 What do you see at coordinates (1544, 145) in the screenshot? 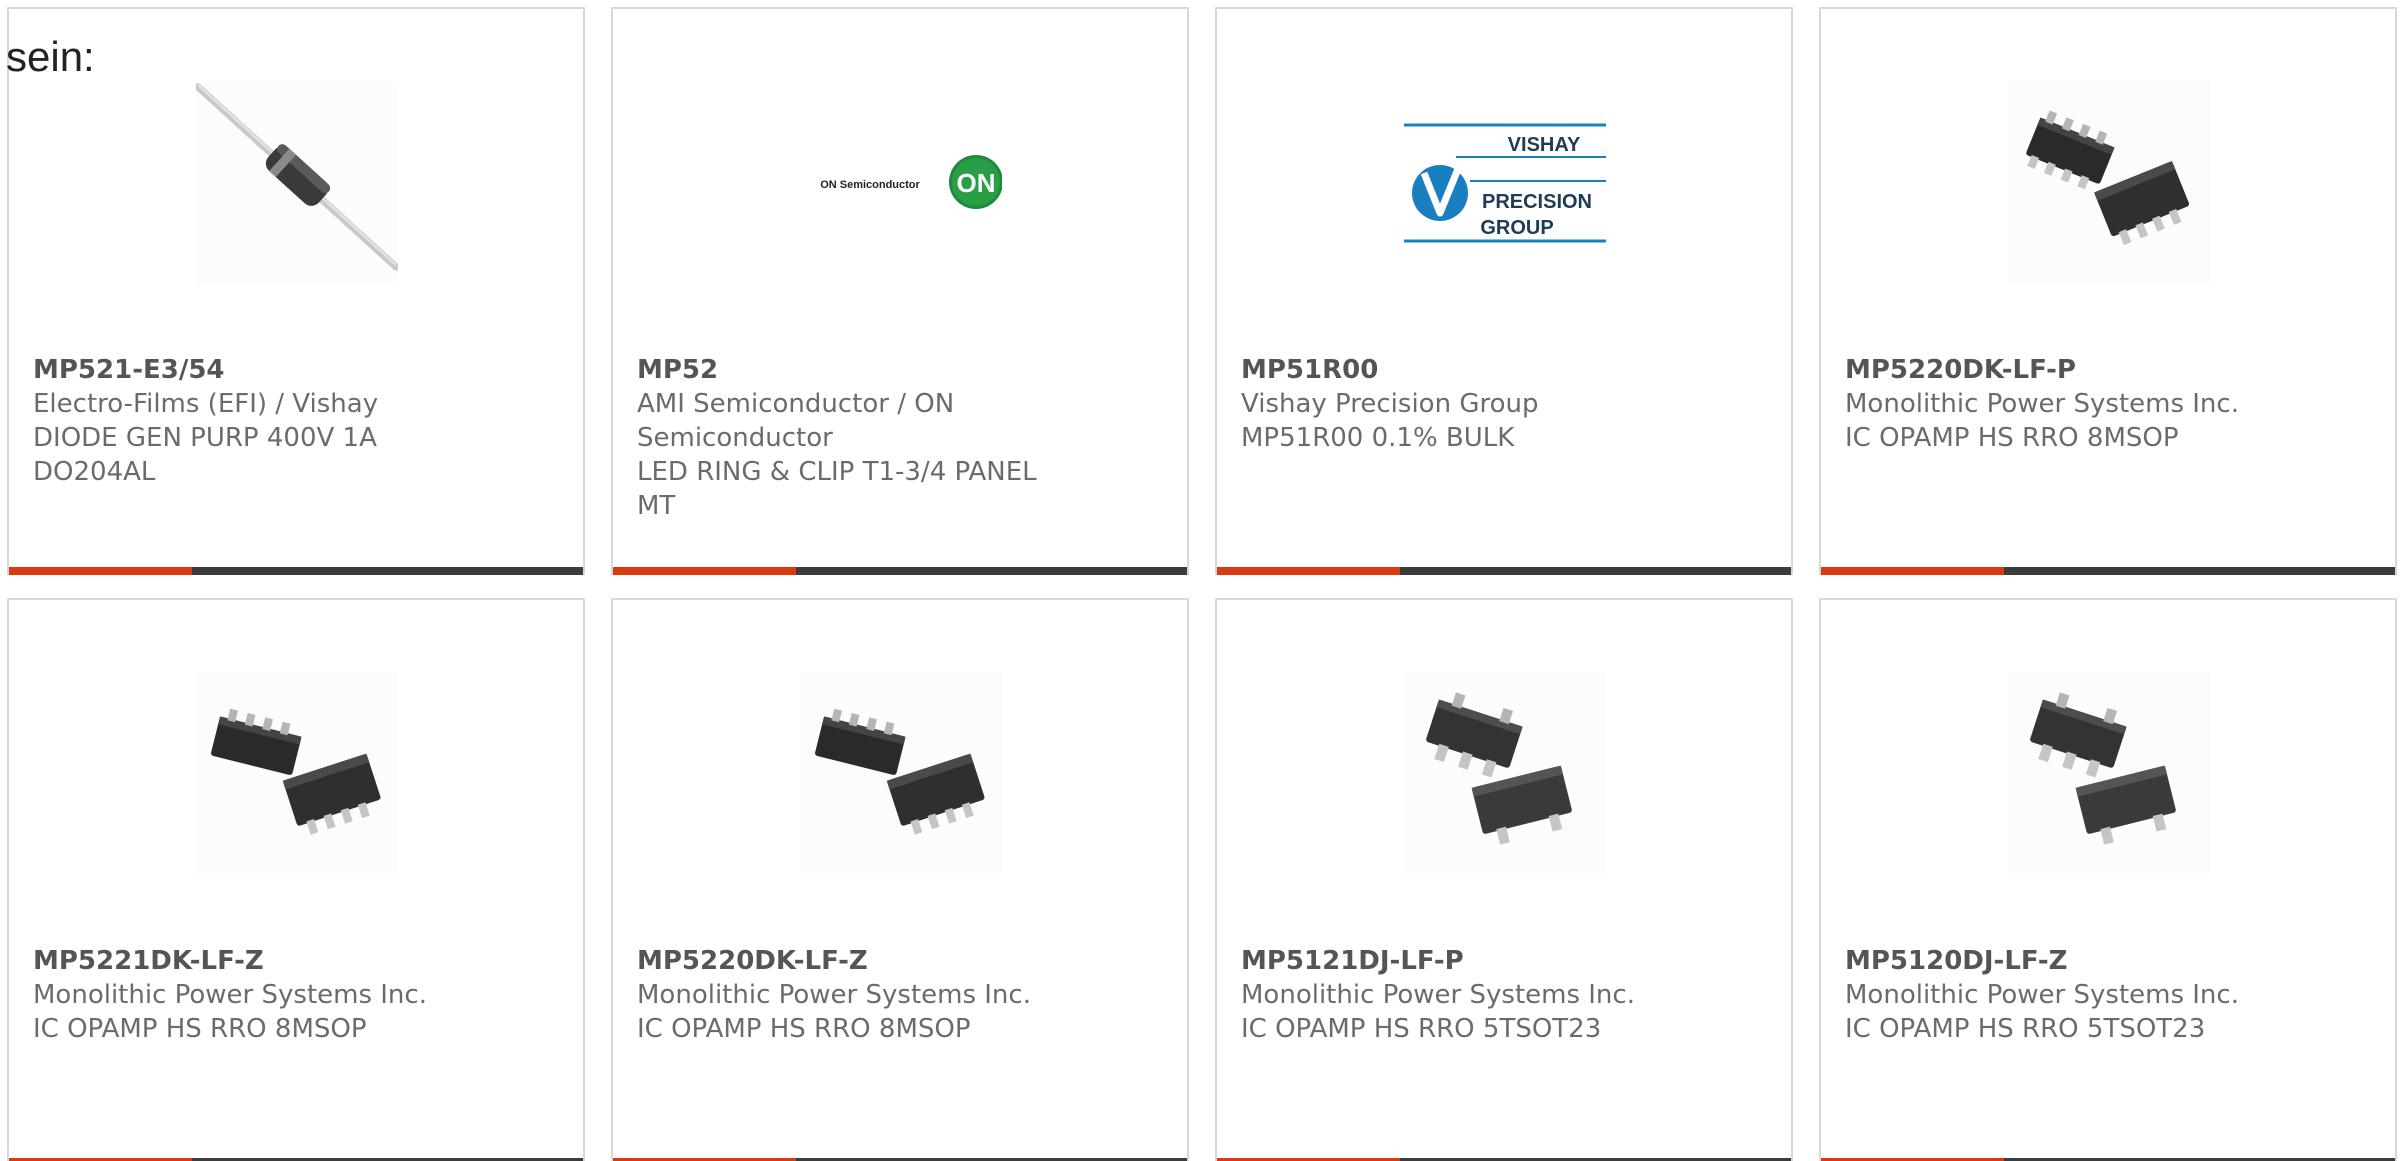
I see `svg-text: VISHAY` at bounding box center [1544, 145].